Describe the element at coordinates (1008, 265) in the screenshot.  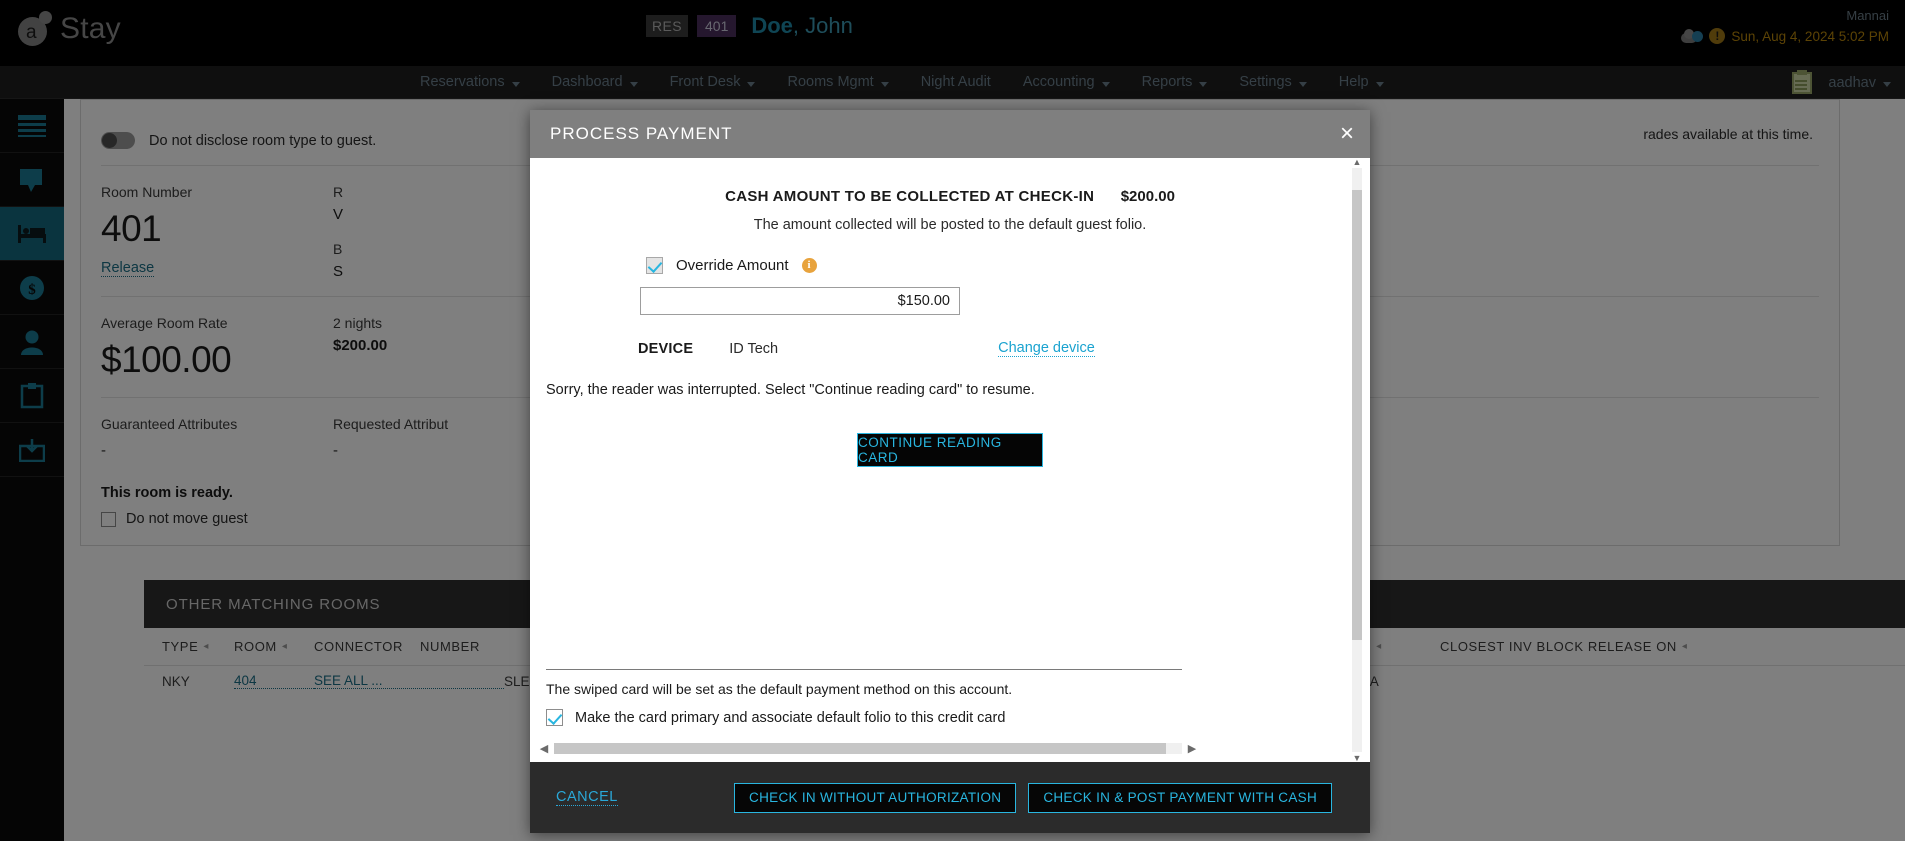
I see `override-amount-row: Override Amount i` at that location.